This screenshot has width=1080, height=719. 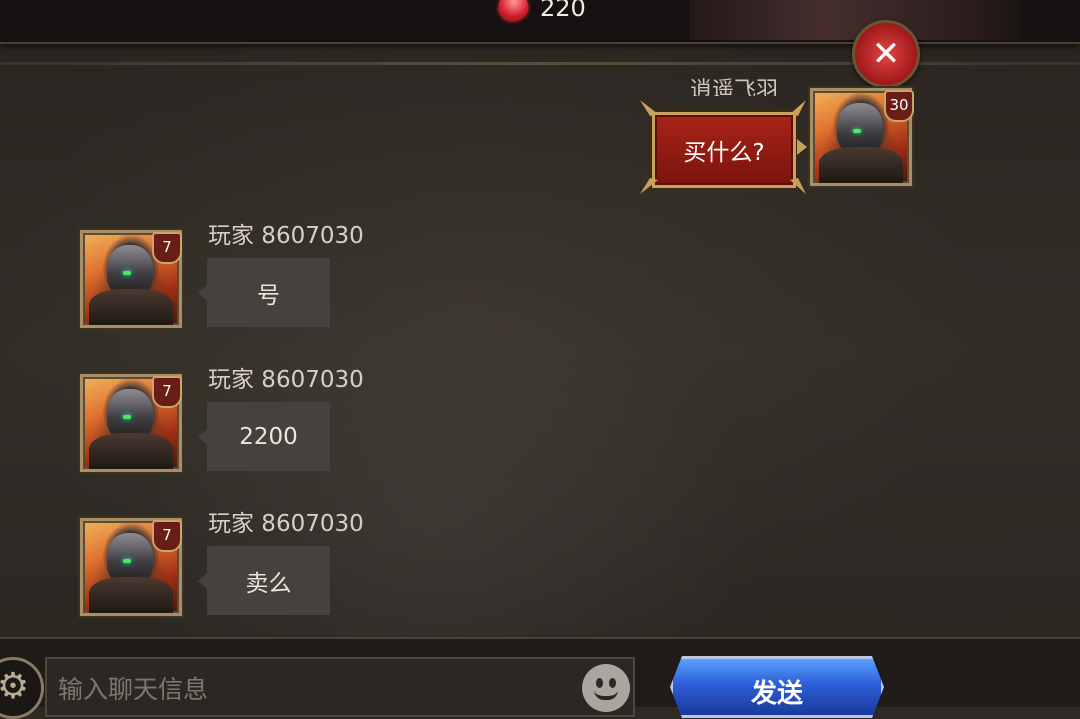 I want to click on emoji-icon, so click(x=599, y=683).